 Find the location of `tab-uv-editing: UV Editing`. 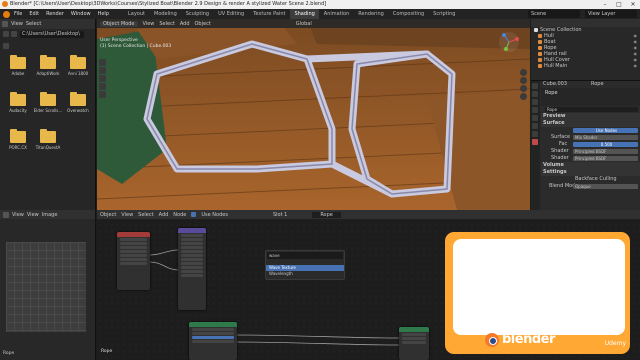

tab-uv-editing: UV Editing is located at coordinates (231, 14).